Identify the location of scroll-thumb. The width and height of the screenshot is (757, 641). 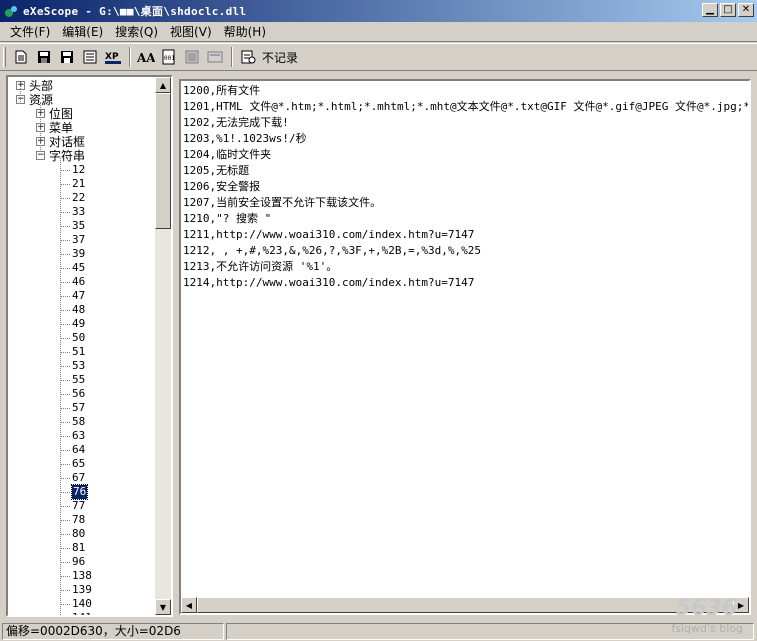
(163, 161).